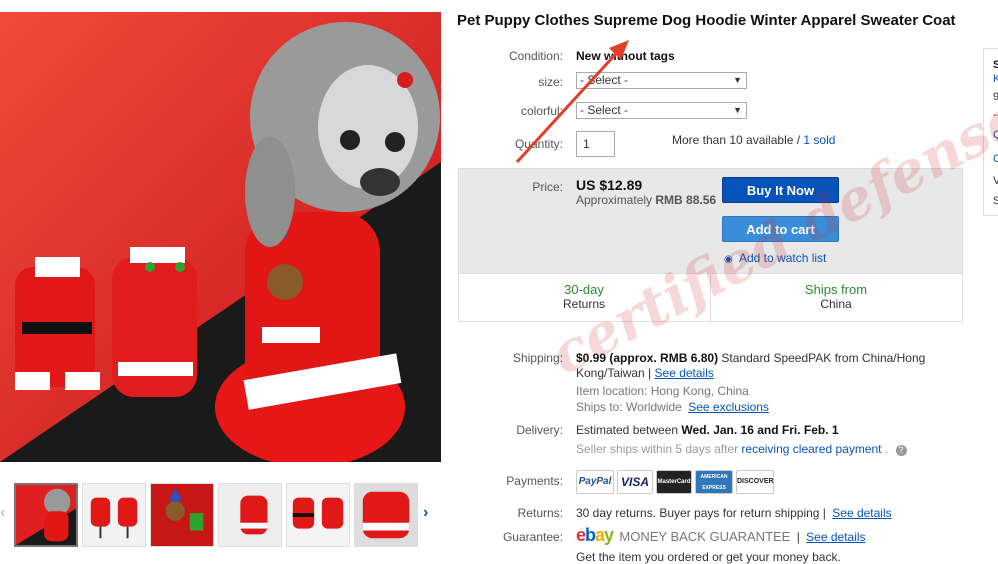 The height and width of the screenshot is (564, 998). What do you see at coordinates (659, 449) in the screenshot?
I see `handling-note-text: Seller ships within 5 days after` at bounding box center [659, 449].